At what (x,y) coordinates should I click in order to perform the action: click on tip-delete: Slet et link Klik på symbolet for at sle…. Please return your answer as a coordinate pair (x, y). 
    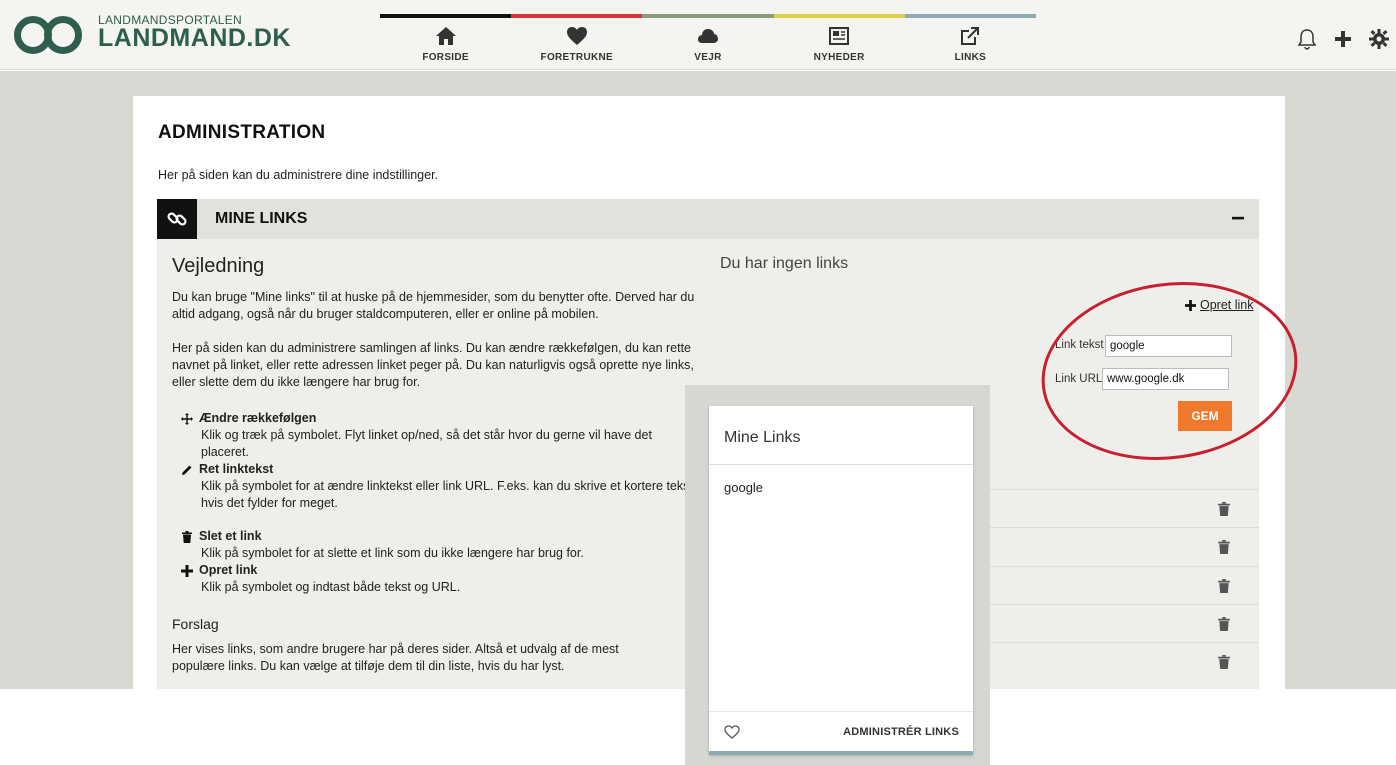
    Looking at the image, I should click on (441, 545).